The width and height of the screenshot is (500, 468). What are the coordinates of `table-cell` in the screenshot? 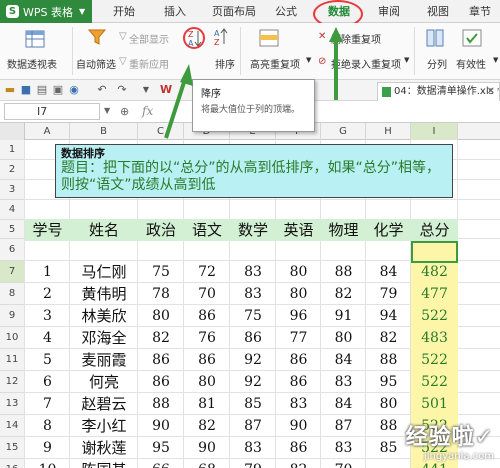 It's located at (388, 463).